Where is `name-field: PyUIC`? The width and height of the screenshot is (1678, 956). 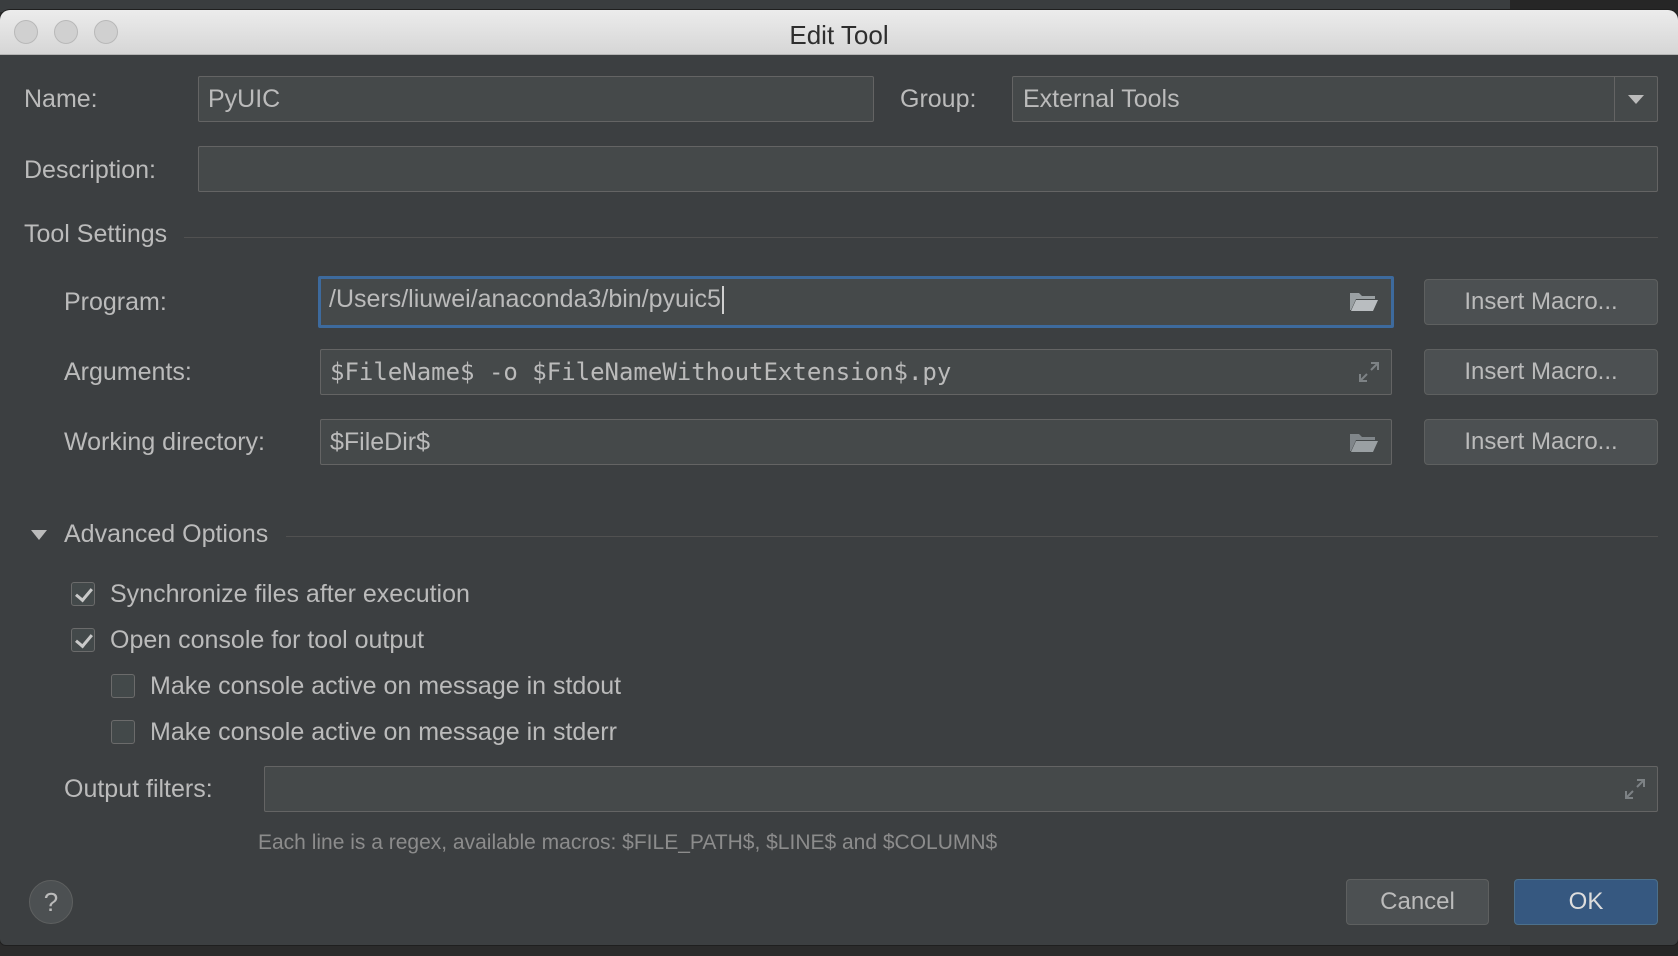 name-field: PyUIC is located at coordinates (536, 99).